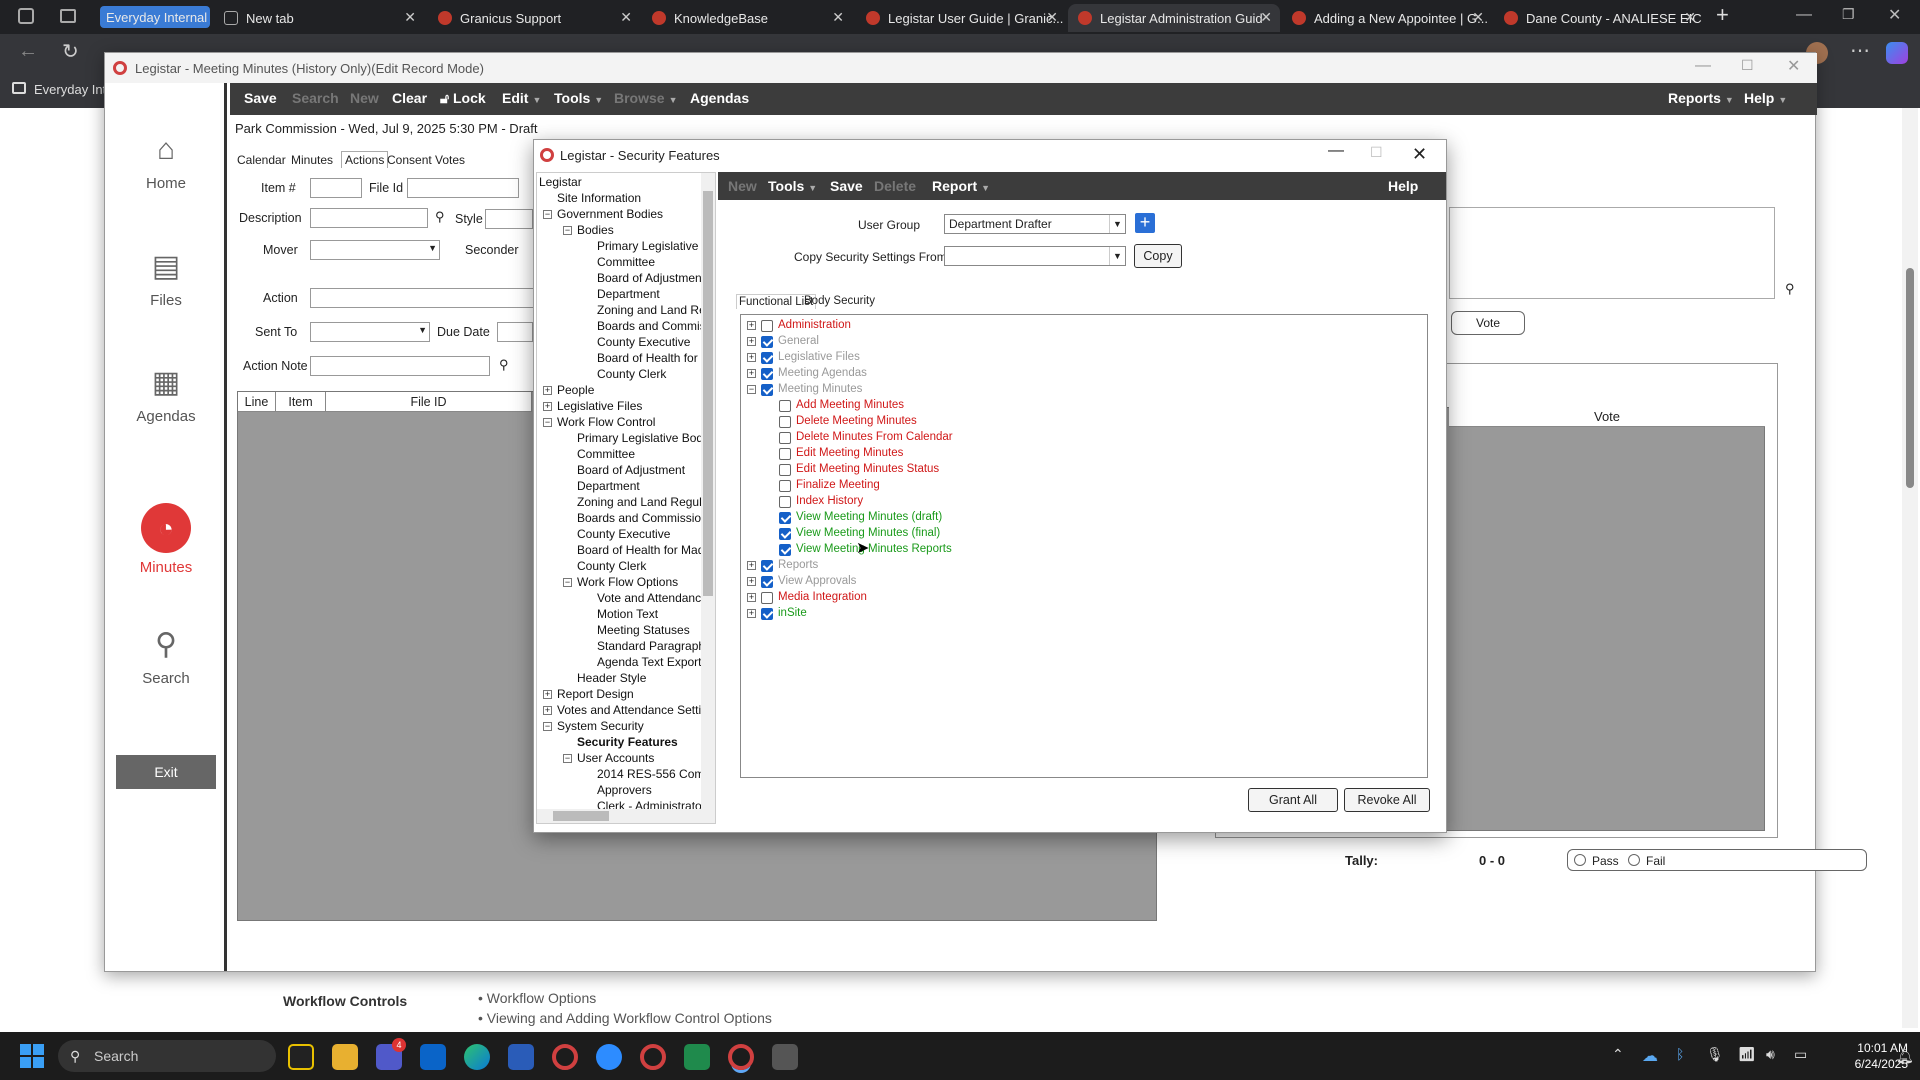  Describe the element at coordinates (578, 98) in the screenshot. I see `tools-menu: Tools ▼` at that location.